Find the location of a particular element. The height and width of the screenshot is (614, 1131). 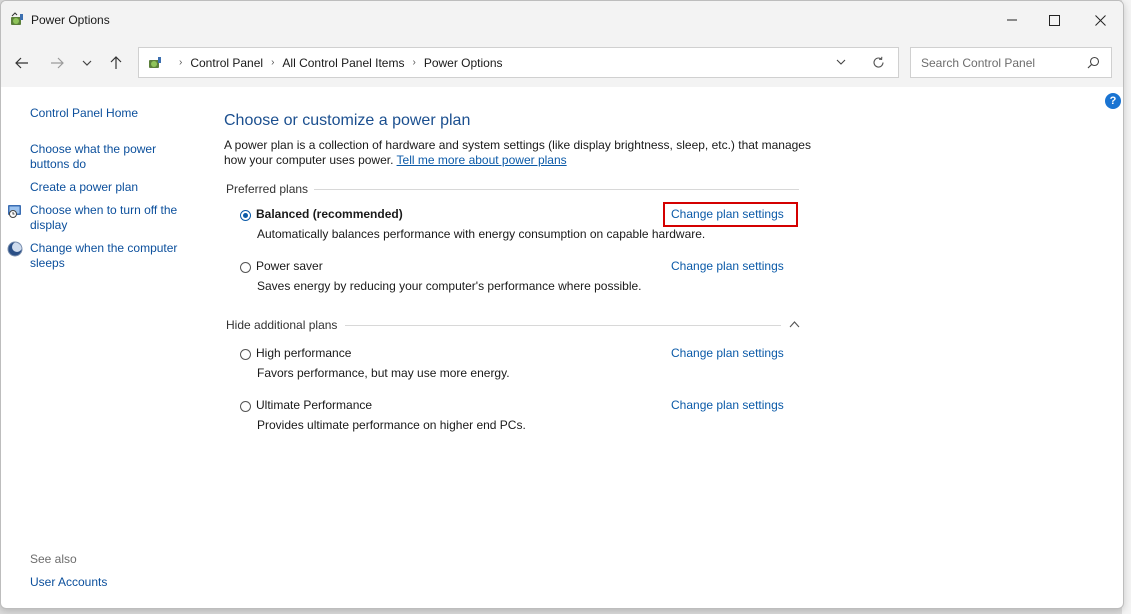

chevron-down-icon is located at coordinates (87, 63).